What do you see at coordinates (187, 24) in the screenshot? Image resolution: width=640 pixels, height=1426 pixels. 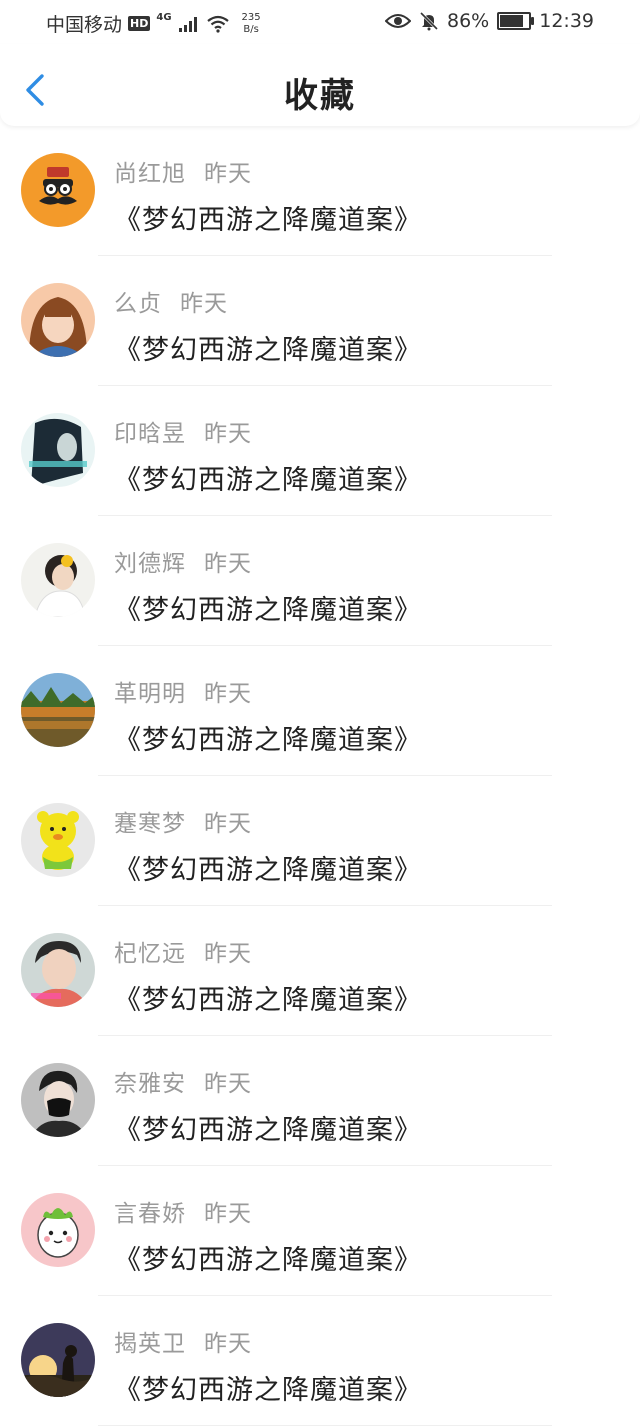 I see `signal-icon` at bounding box center [187, 24].